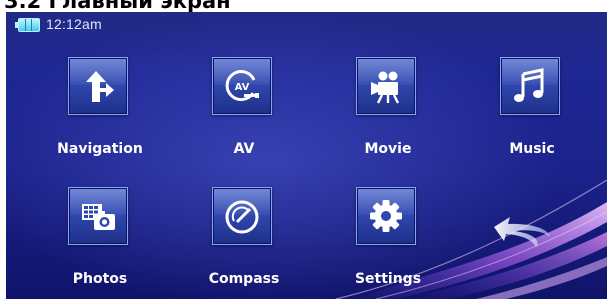 This screenshot has height=303, width=613. Describe the element at coordinates (27, 25) in the screenshot. I see `battery-icon` at that location.